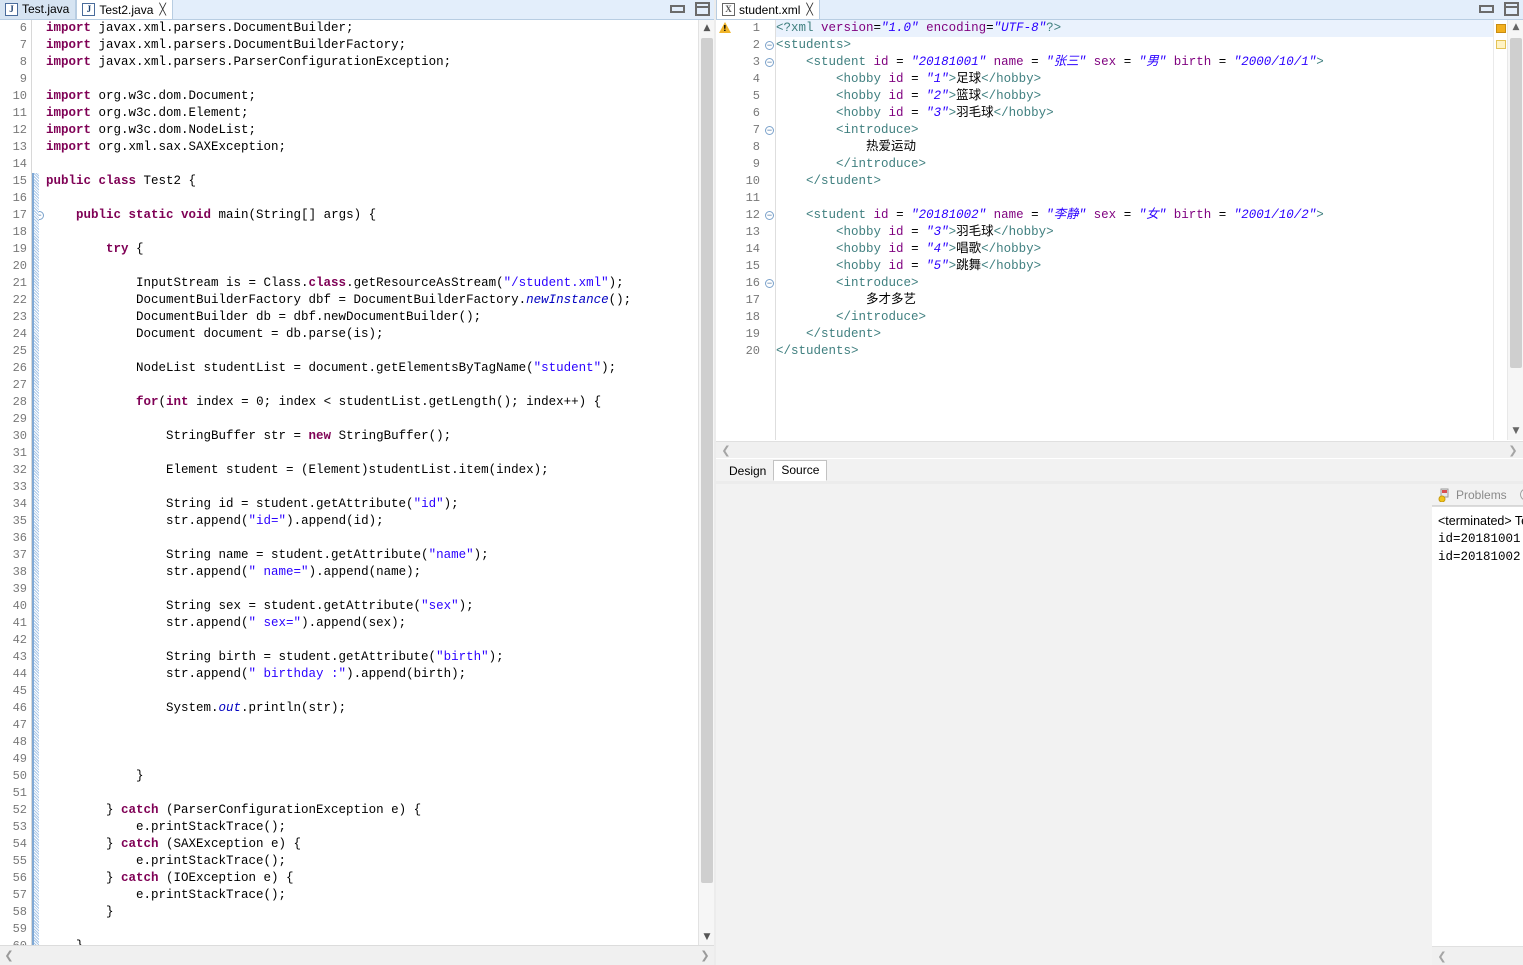 The image size is (1523, 965). What do you see at coordinates (1149, 198) in the screenshot?
I see `xml-code-line` at bounding box center [1149, 198].